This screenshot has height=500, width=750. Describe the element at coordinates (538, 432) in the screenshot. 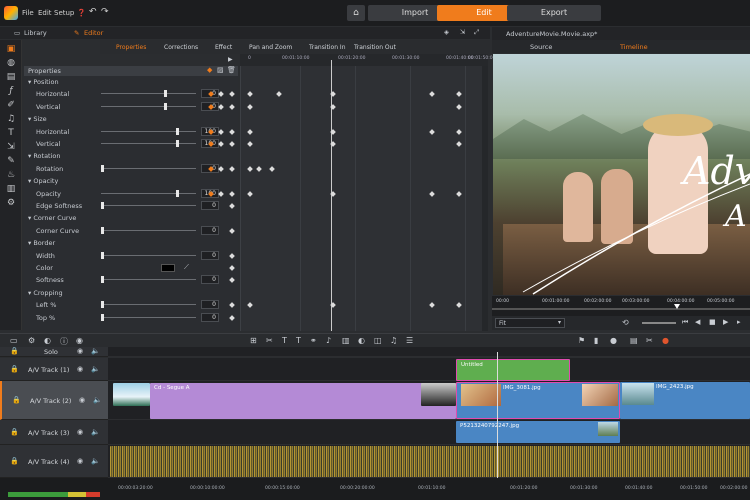

I see `image-clip-3: P5213240792247.jpg` at that location.